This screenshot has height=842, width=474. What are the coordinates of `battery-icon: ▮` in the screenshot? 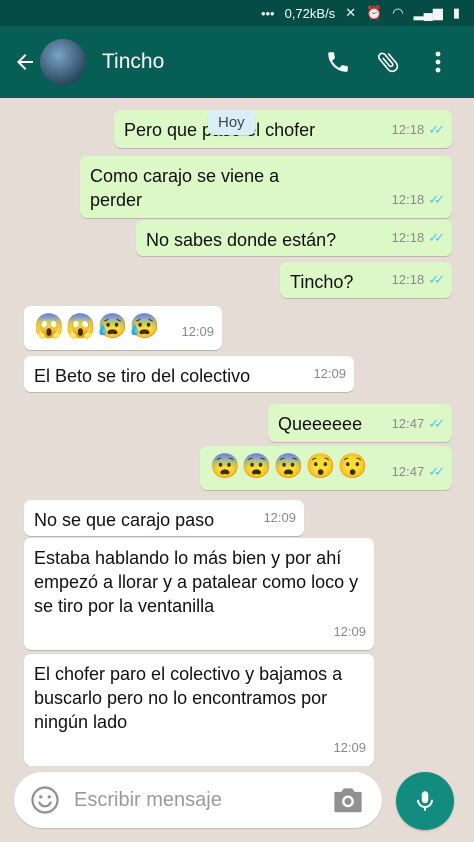 It's located at (456, 12).